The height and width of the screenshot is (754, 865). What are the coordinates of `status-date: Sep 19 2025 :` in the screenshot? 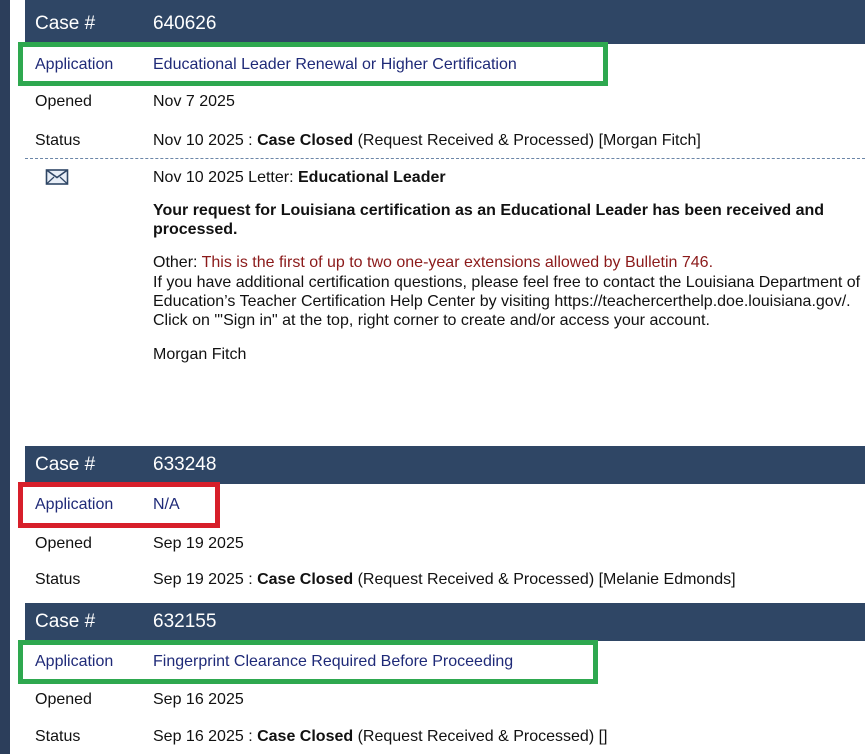 It's located at (203, 579).